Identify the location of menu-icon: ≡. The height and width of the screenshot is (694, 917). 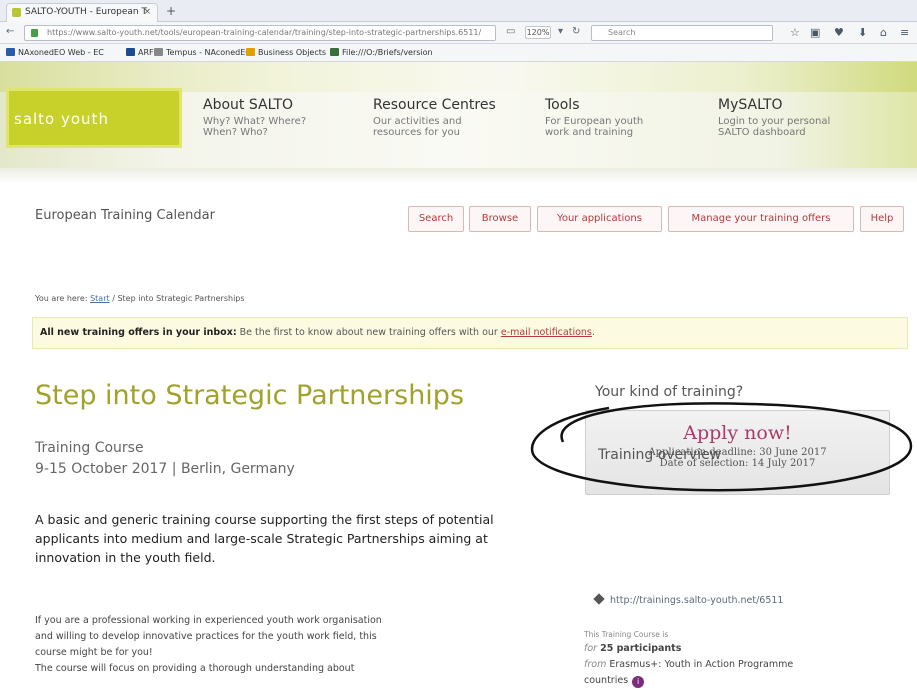
(904, 32).